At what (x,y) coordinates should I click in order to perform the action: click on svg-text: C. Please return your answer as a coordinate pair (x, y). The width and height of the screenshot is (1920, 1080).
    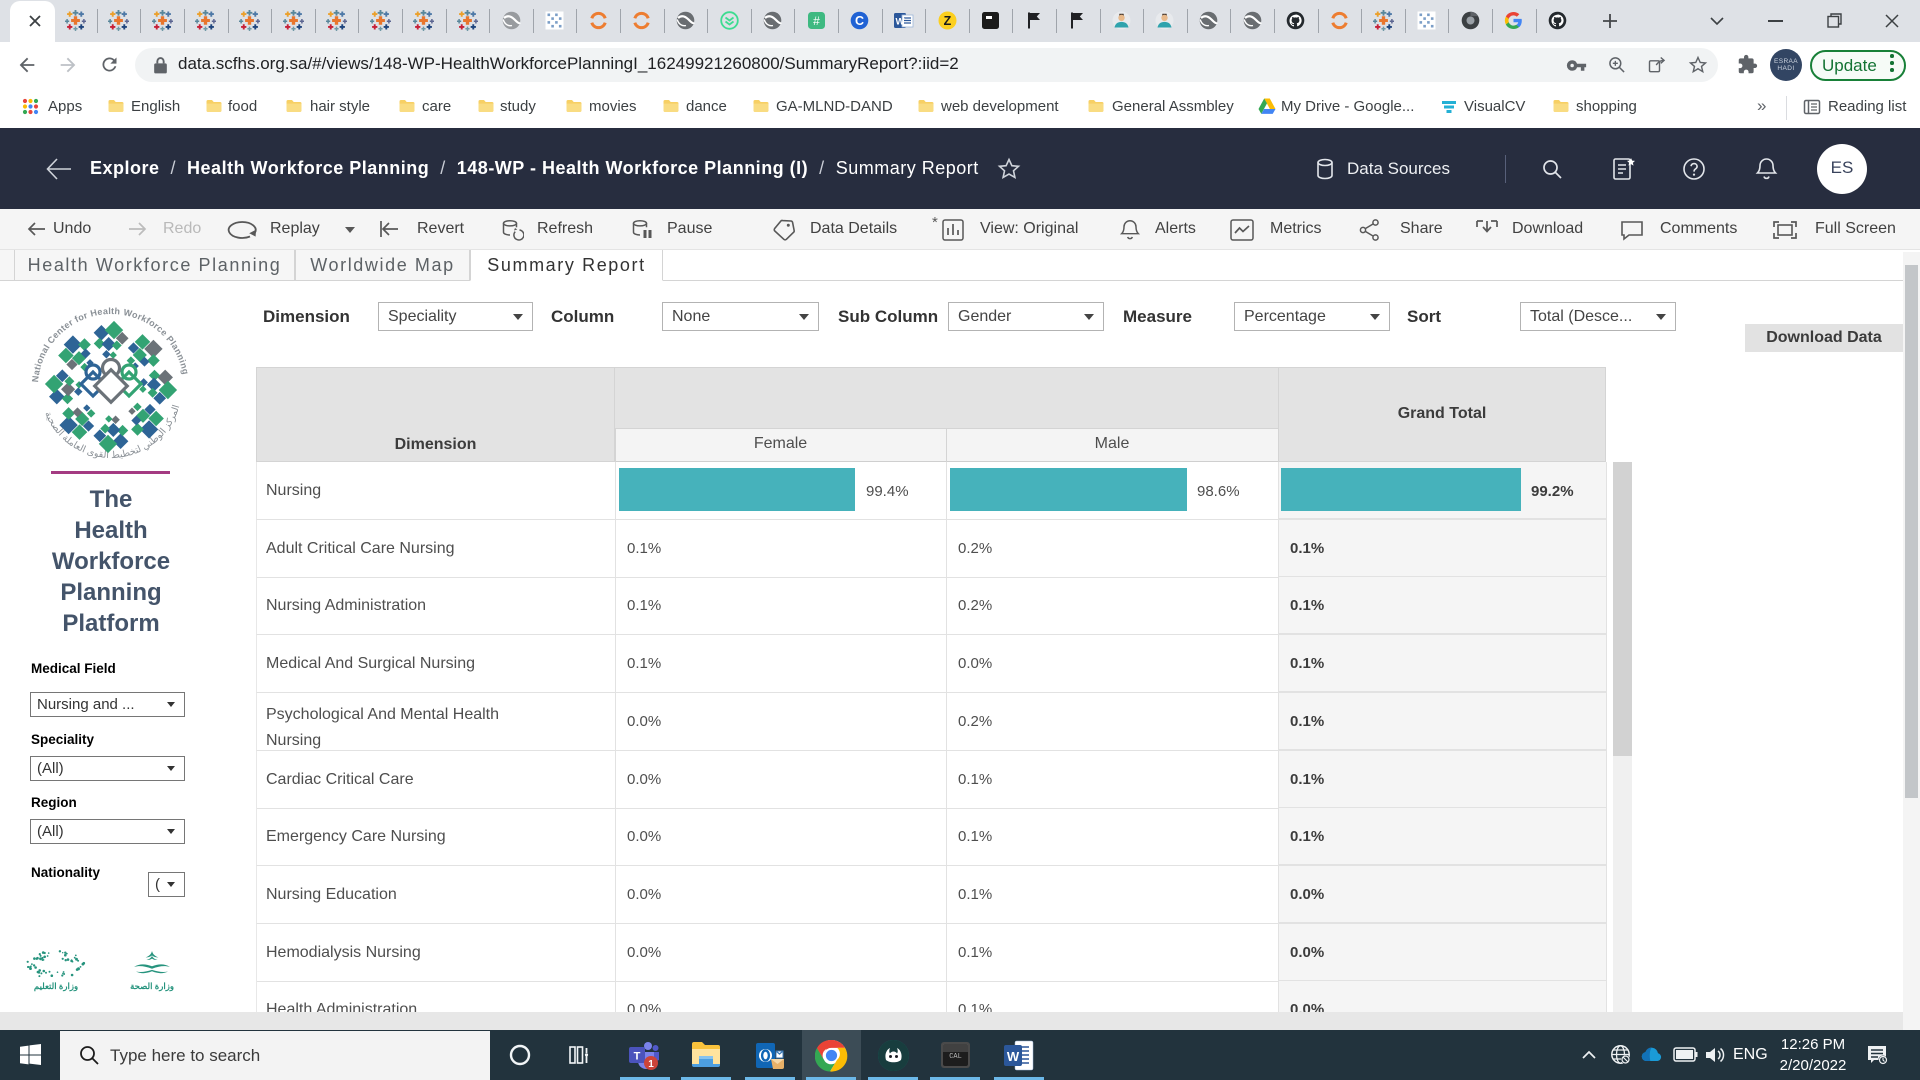
    Looking at the image, I should click on (859, 21).